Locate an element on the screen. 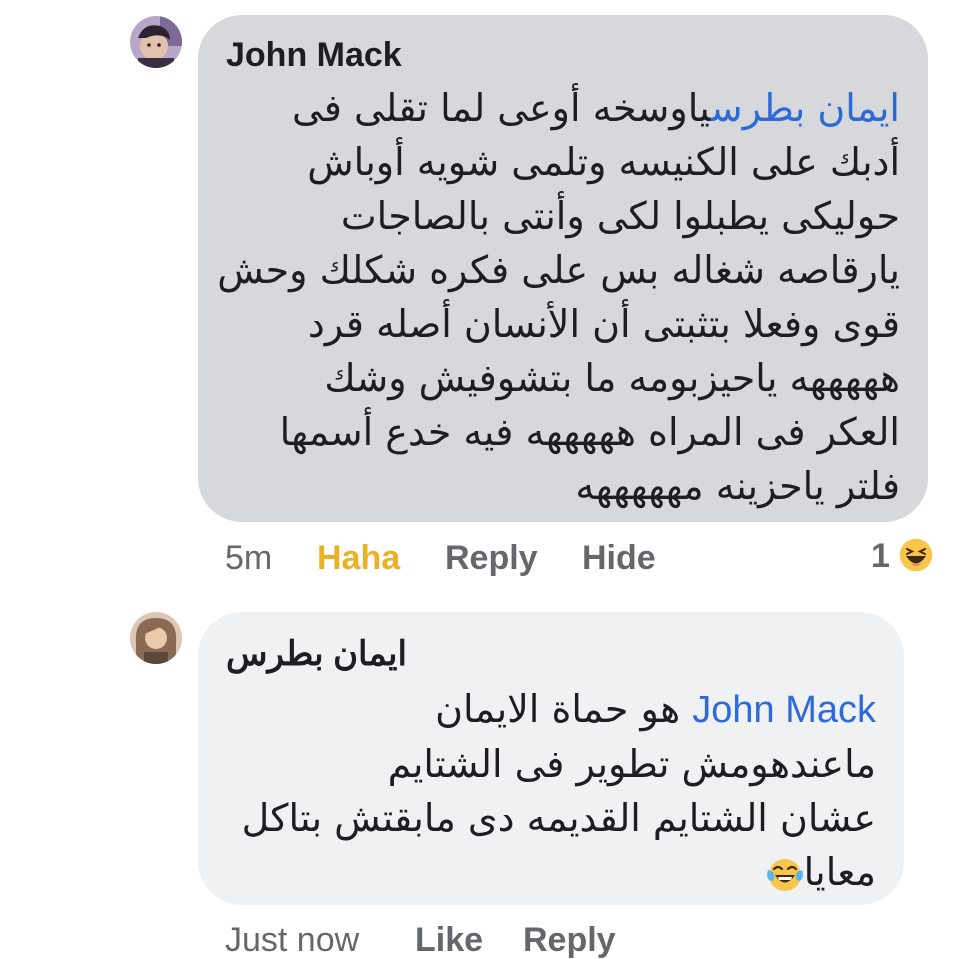  comment-line: هههههه ياحيزبومه ما بتشوفيش وشك is located at coordinates (612, 378).